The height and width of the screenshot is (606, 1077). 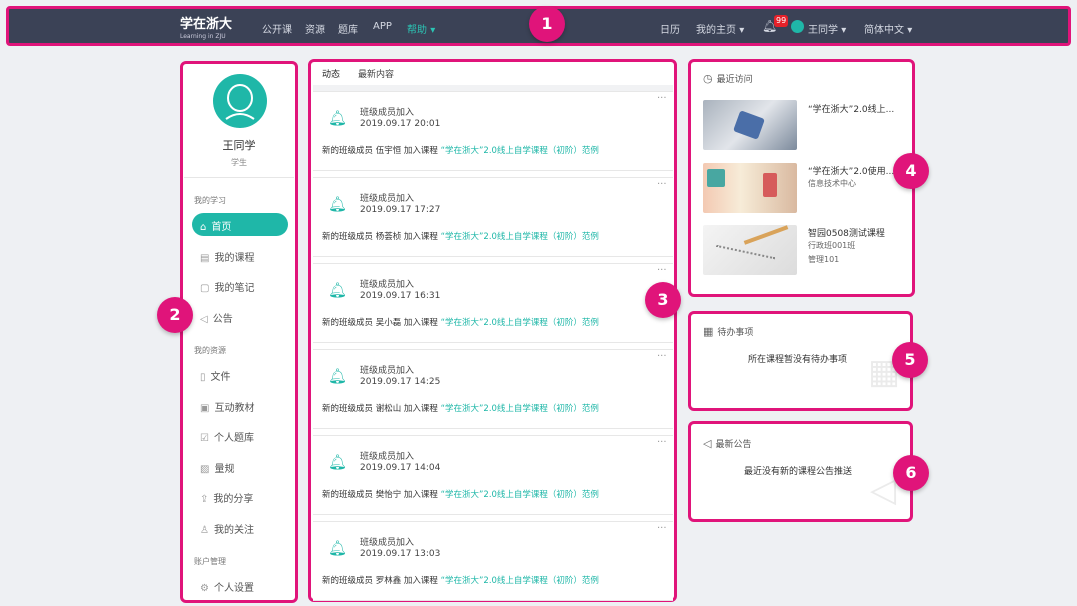 I want to click on profile-avatar, so click(x=240, y=101).